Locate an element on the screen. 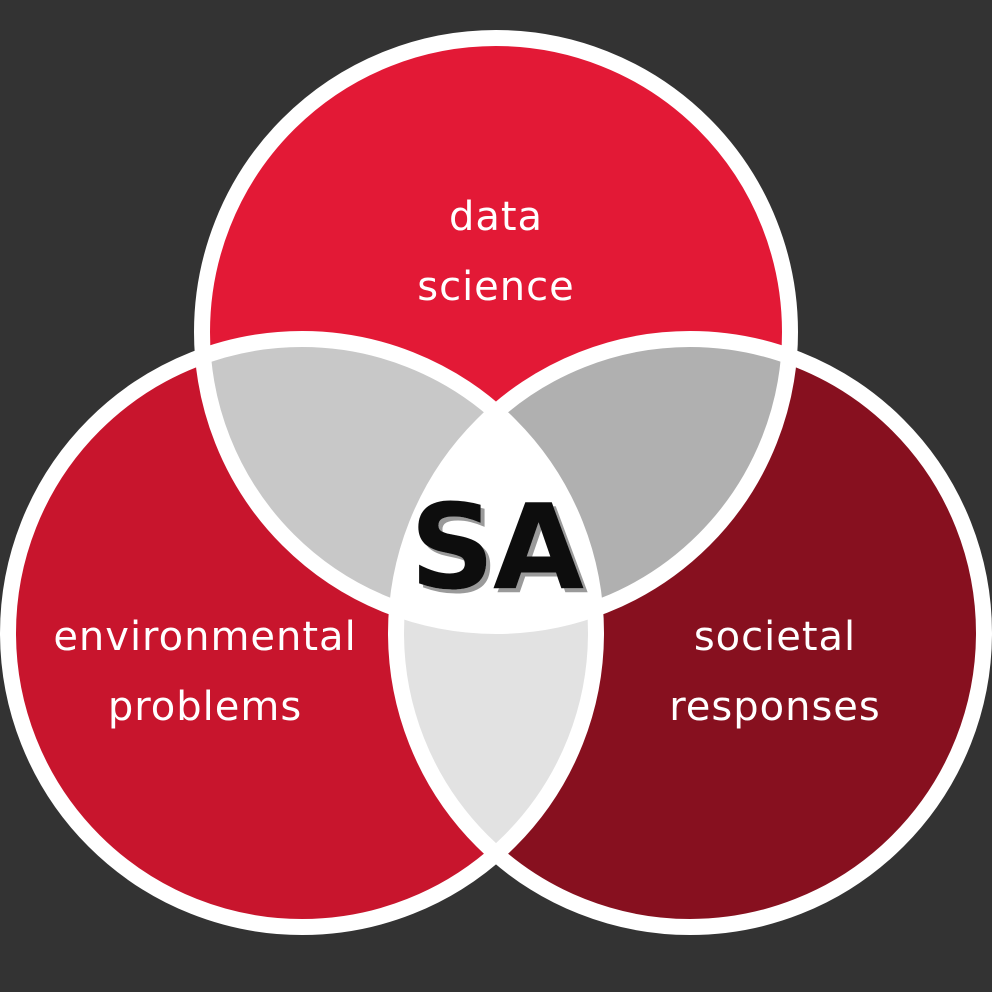 The width and height of the screenshot is (992, 992). label-environmental: environmental is located at coordinates (204, 637).